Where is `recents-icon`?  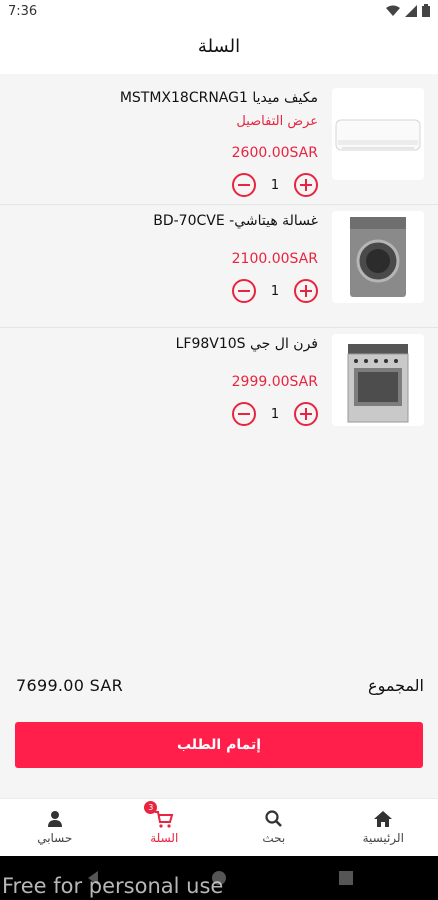
recents-icon is located at coordinates (346, 878).